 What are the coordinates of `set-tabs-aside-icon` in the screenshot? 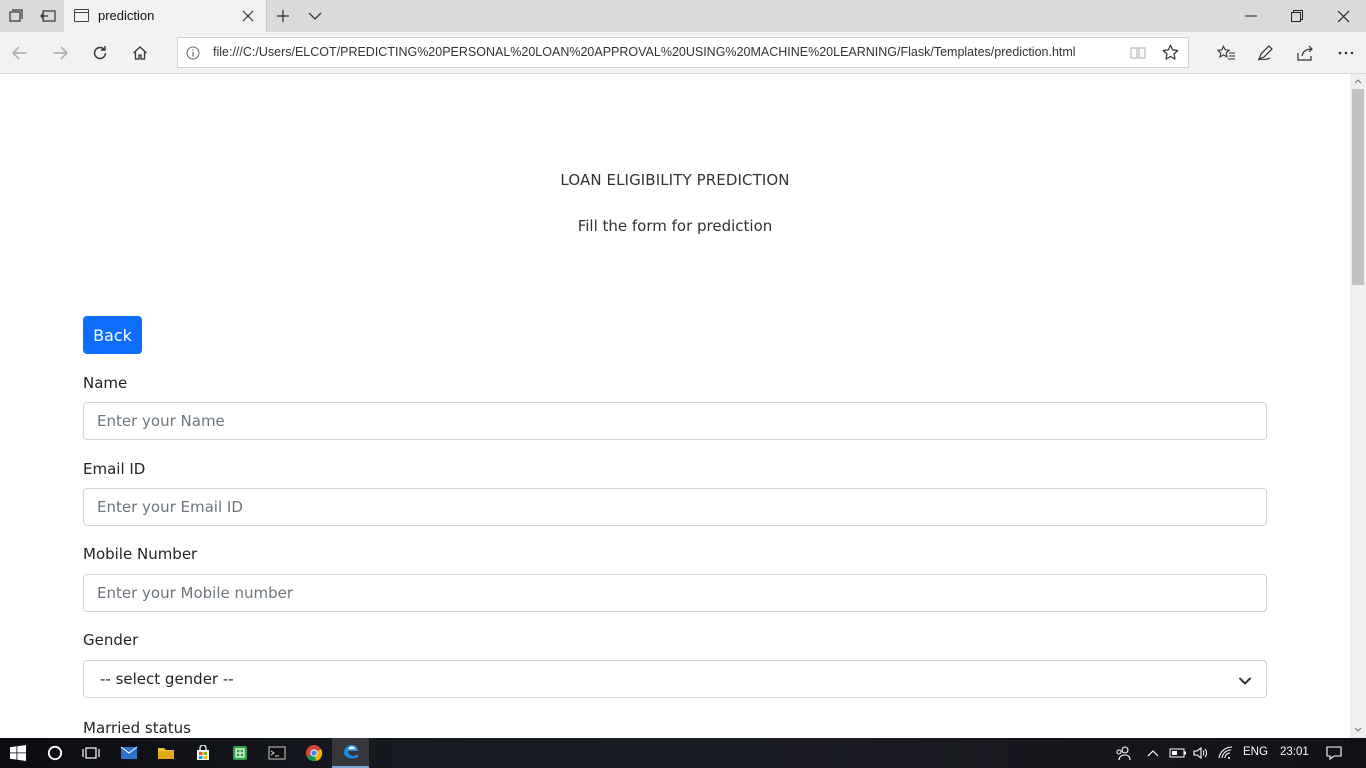 It's located at (48, 16).